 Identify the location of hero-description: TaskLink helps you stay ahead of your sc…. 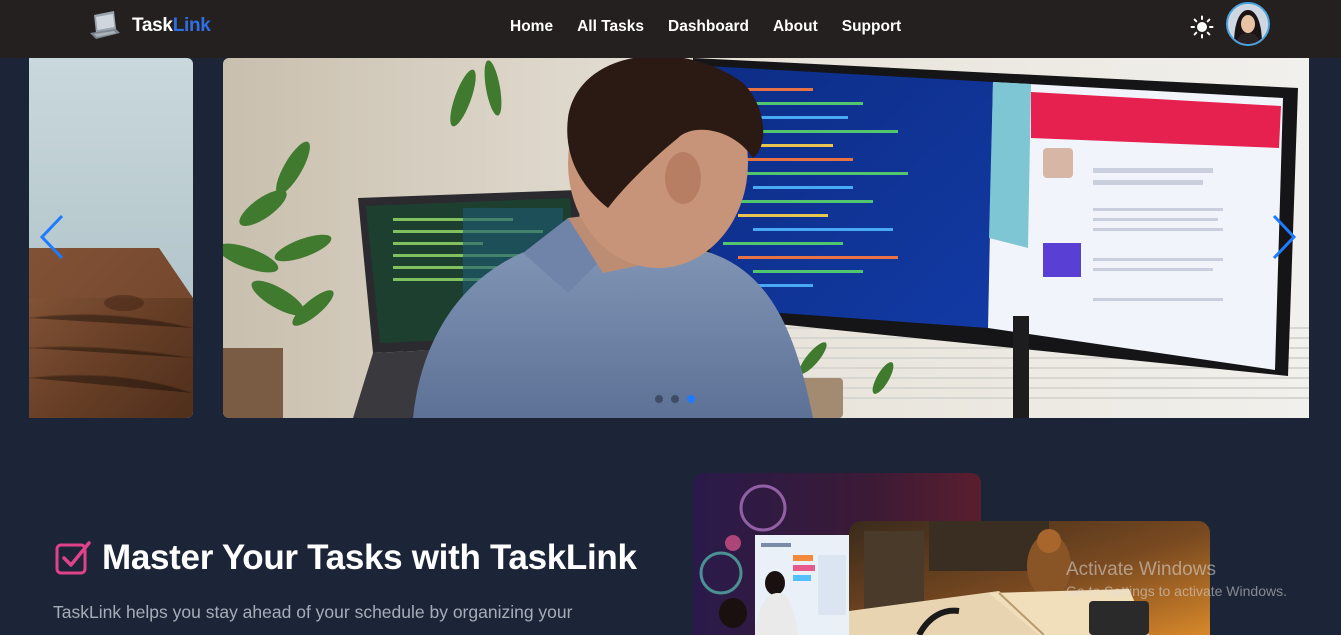
(313, 612).